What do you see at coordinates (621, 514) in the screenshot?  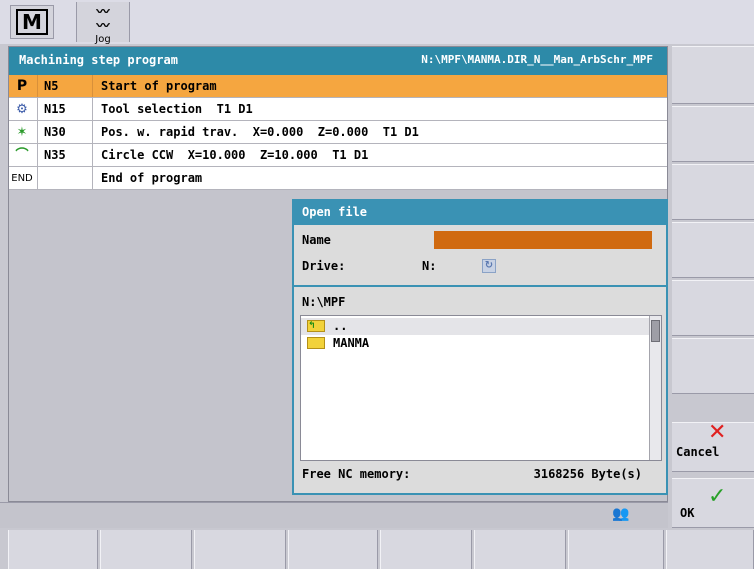 I see `users-icon: 👥` at bounding box center [621, 514].